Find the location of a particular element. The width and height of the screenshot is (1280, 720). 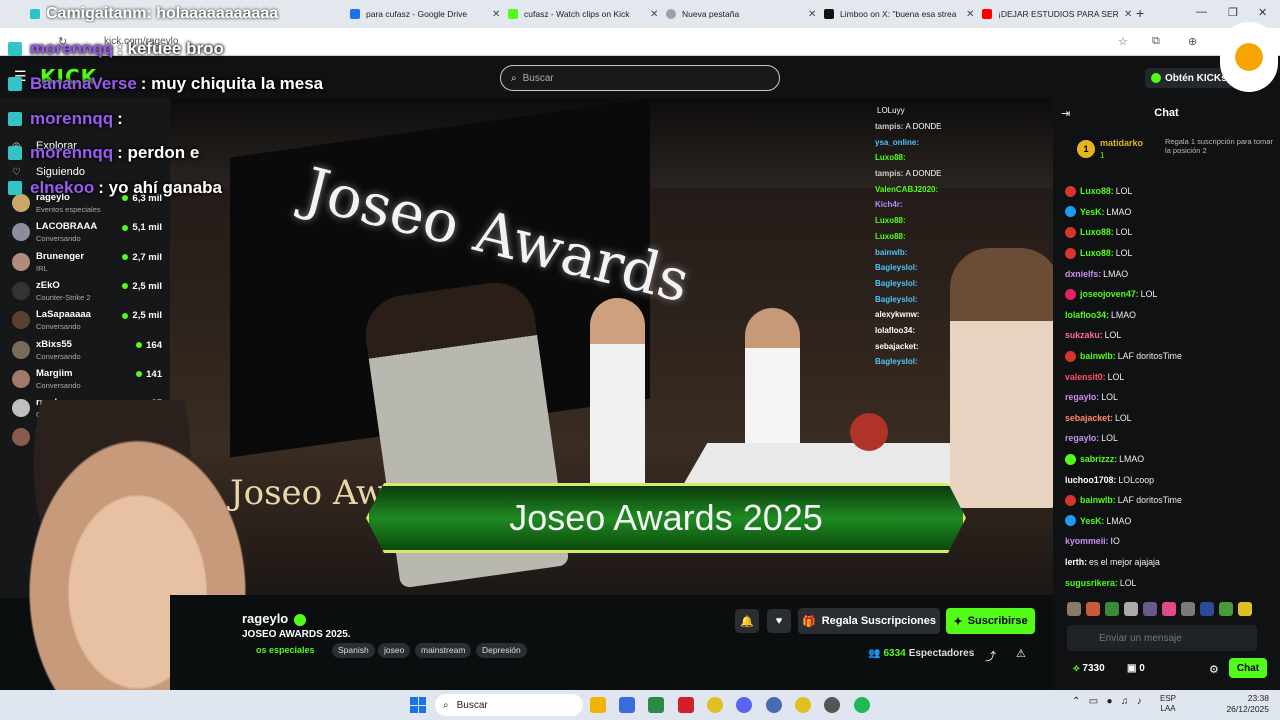

clock: 23:38 26/12/2025 is located at coordinates (1246, 704).